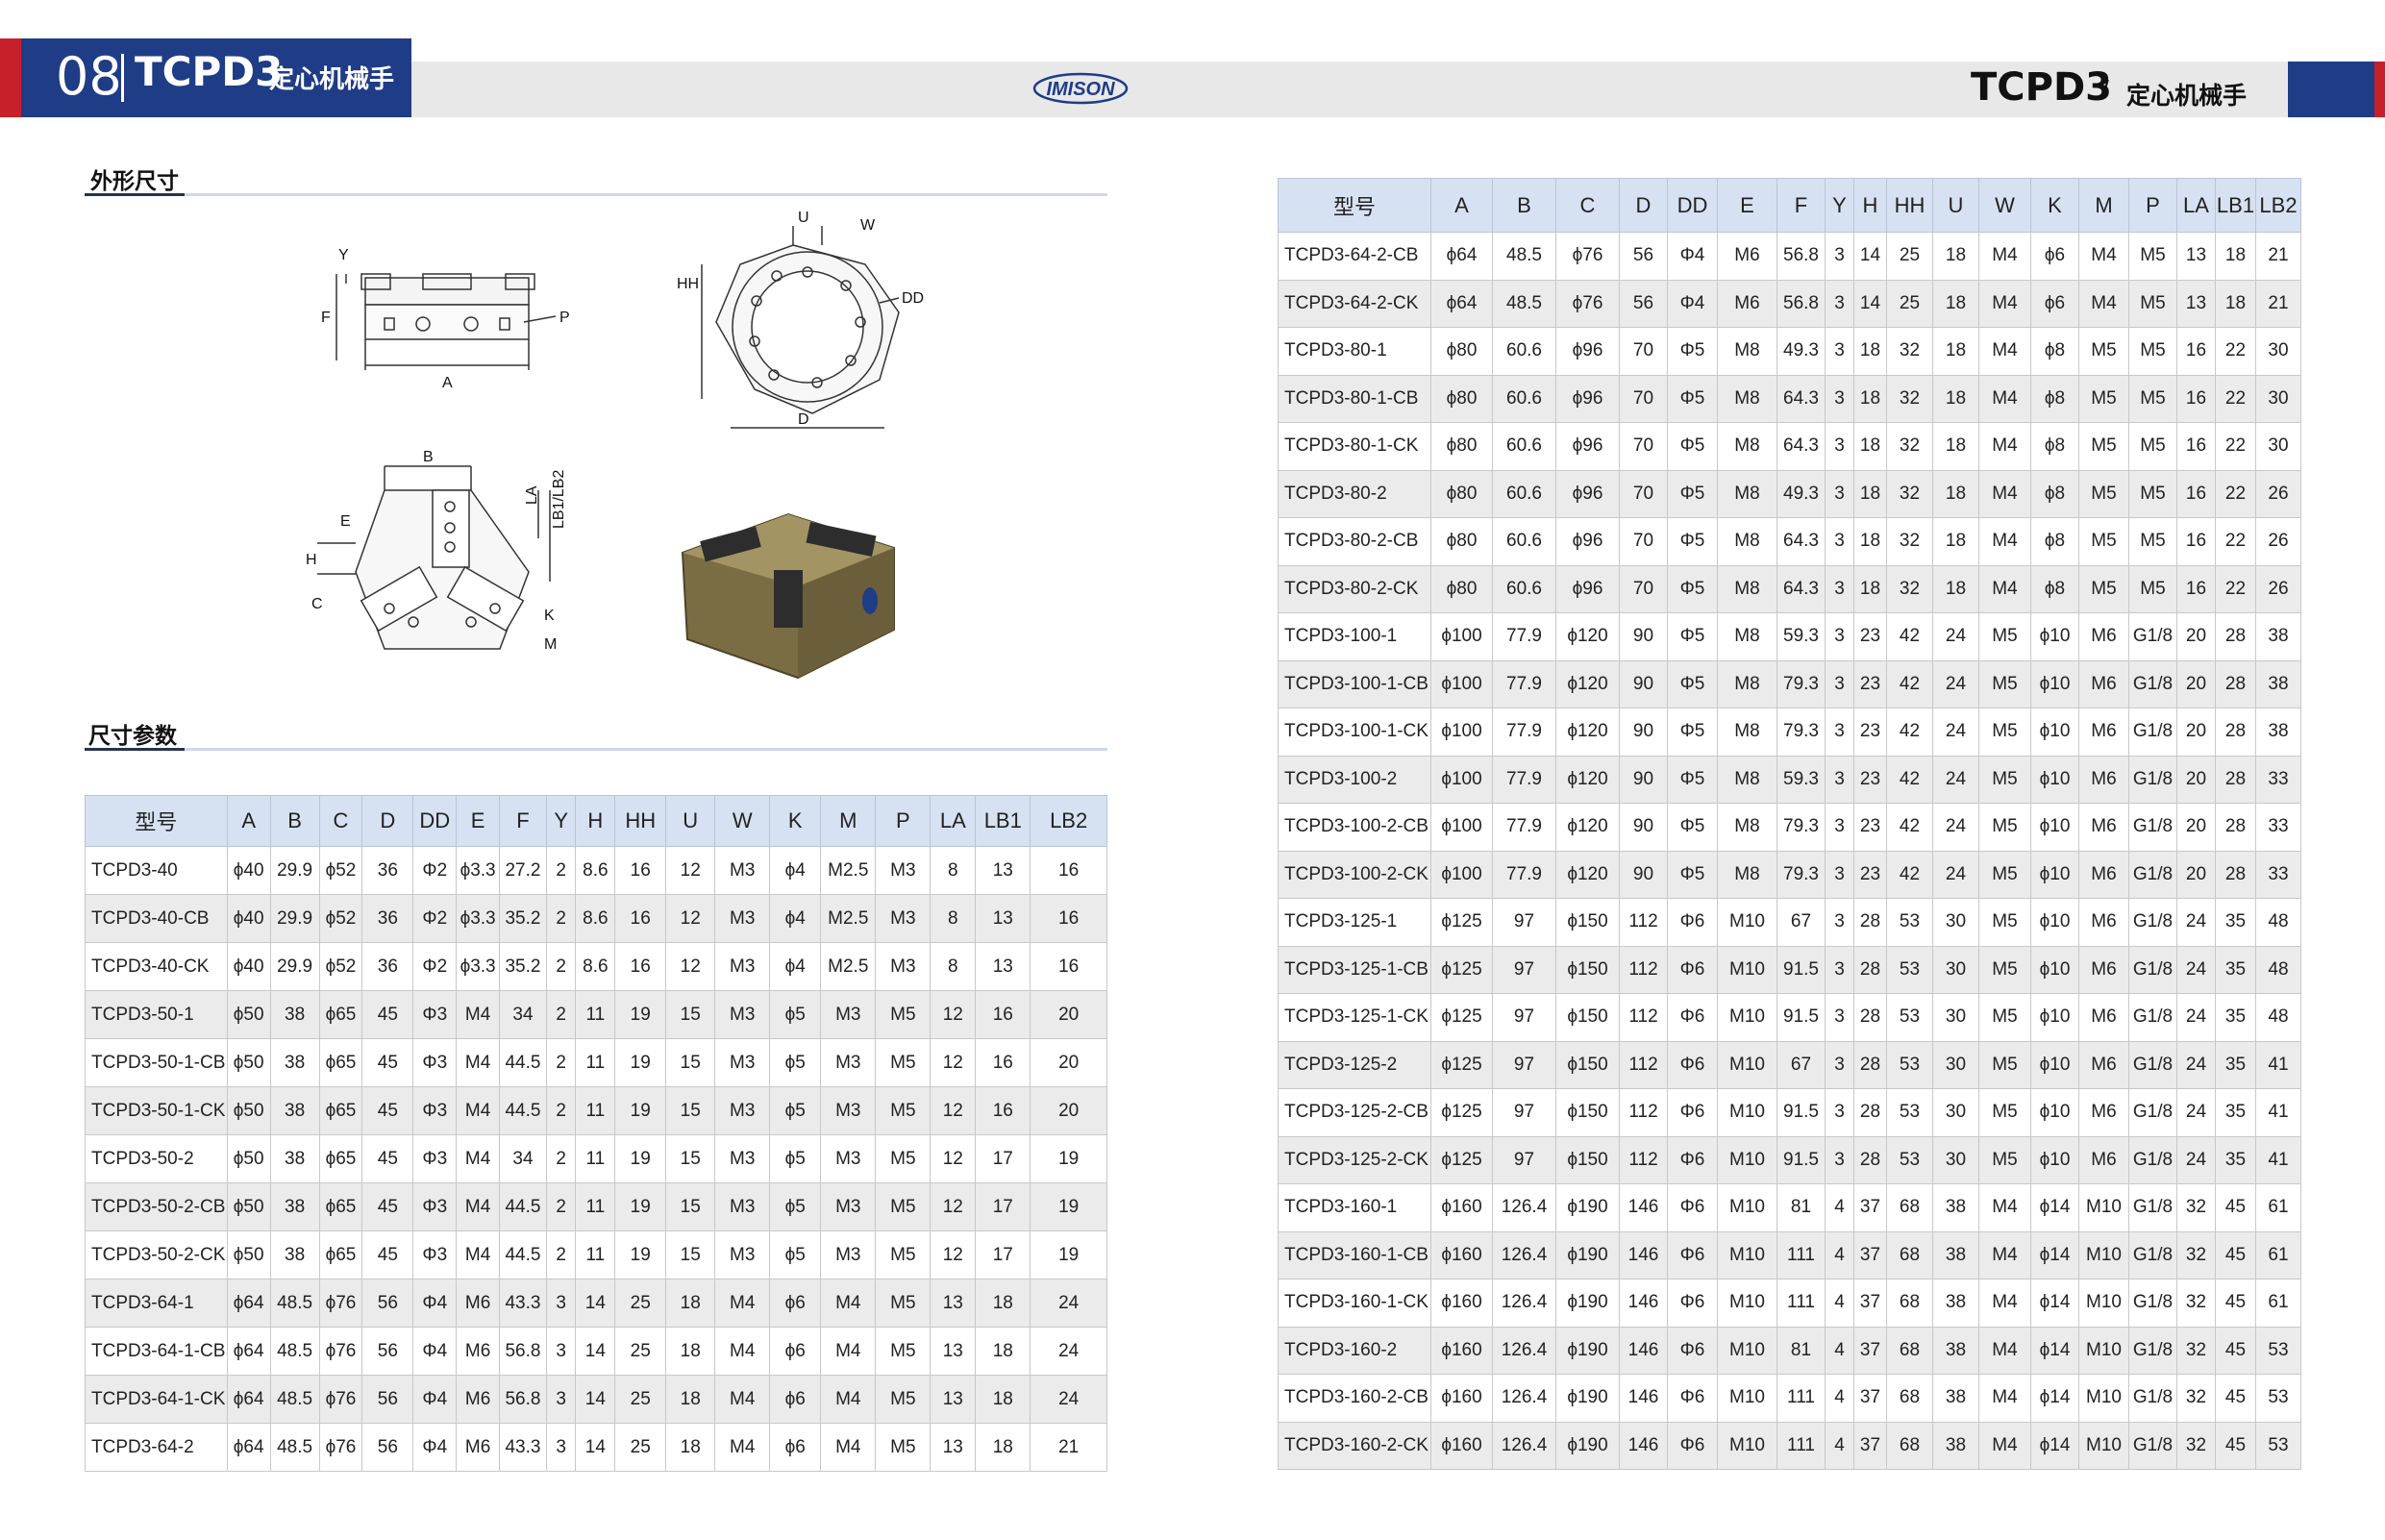  I want to click on value-cell: 77.9, so click(1524, 874).